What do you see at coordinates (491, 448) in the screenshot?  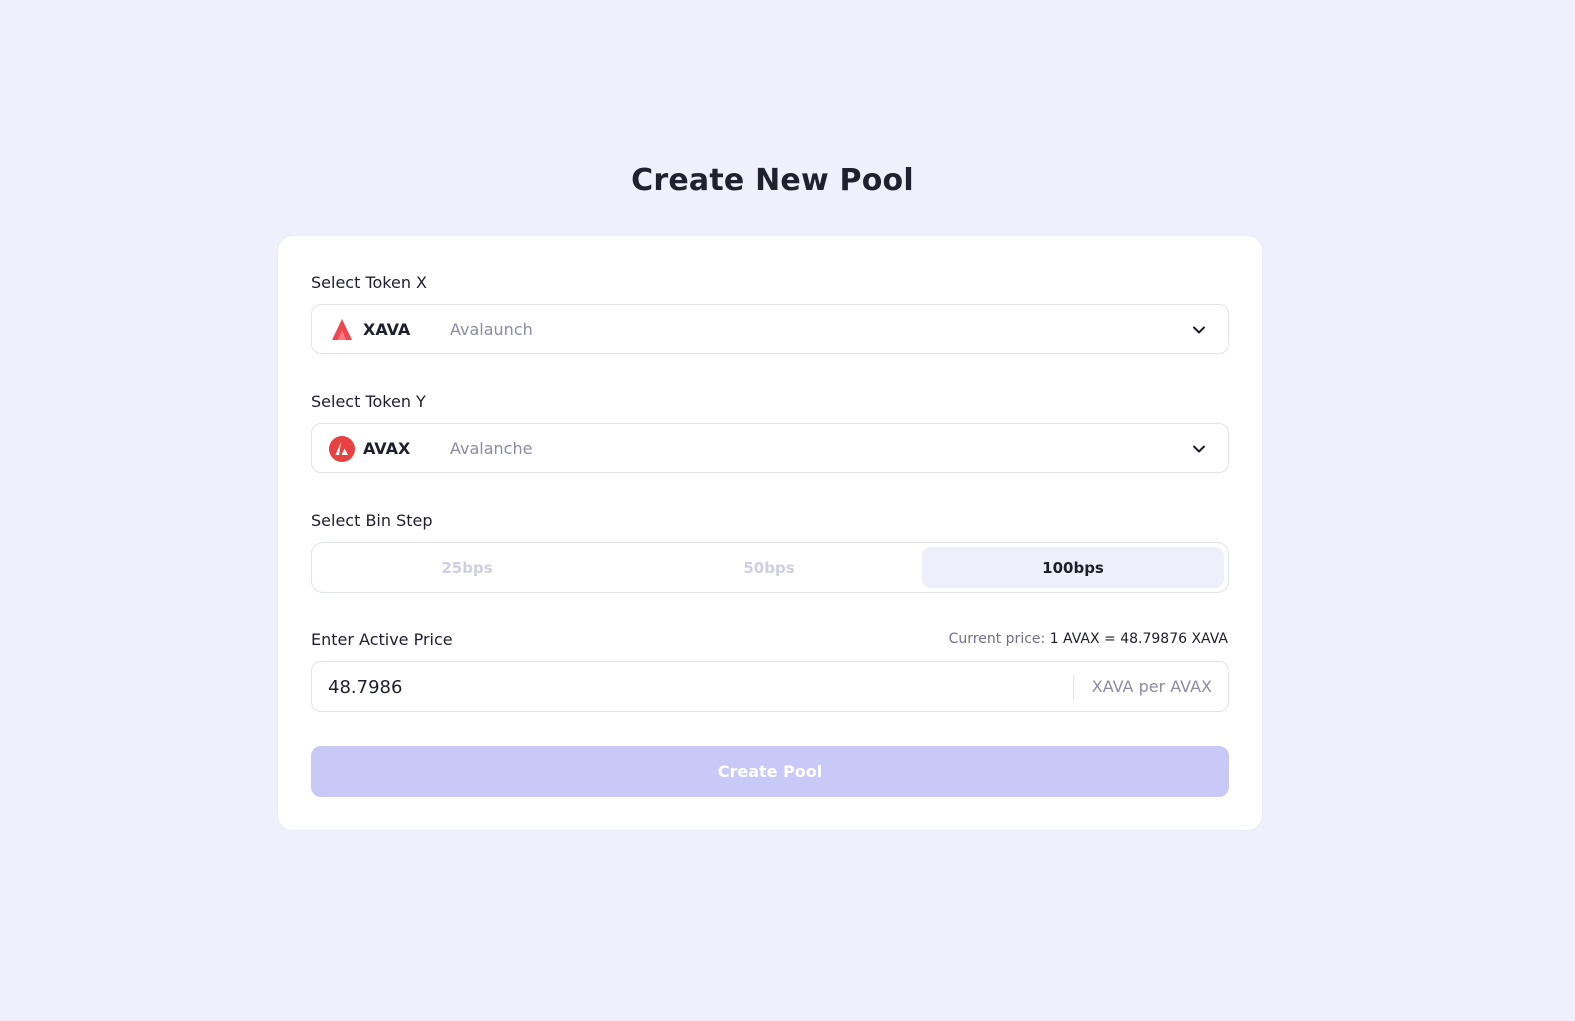 I see `token-y-name: Avalanche` at bounding box center [491, 448].